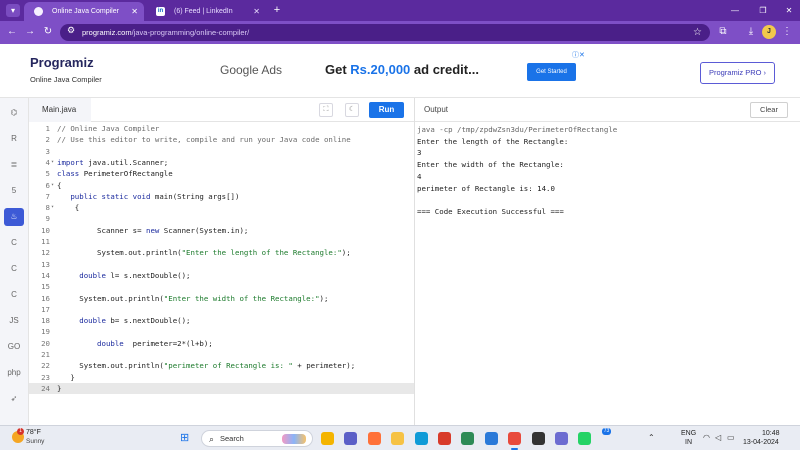 This screenshot has width=800, height=450. Describe the element at coordinates (386, 110) in the screenshot. I see `run-button: Run` at that location.